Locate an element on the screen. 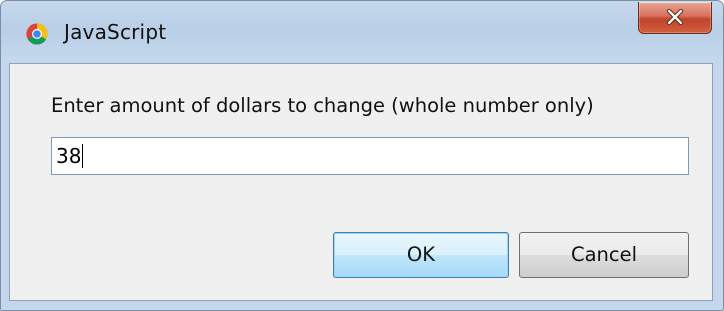  ok-button: OK is located at coordinates (421, 255).